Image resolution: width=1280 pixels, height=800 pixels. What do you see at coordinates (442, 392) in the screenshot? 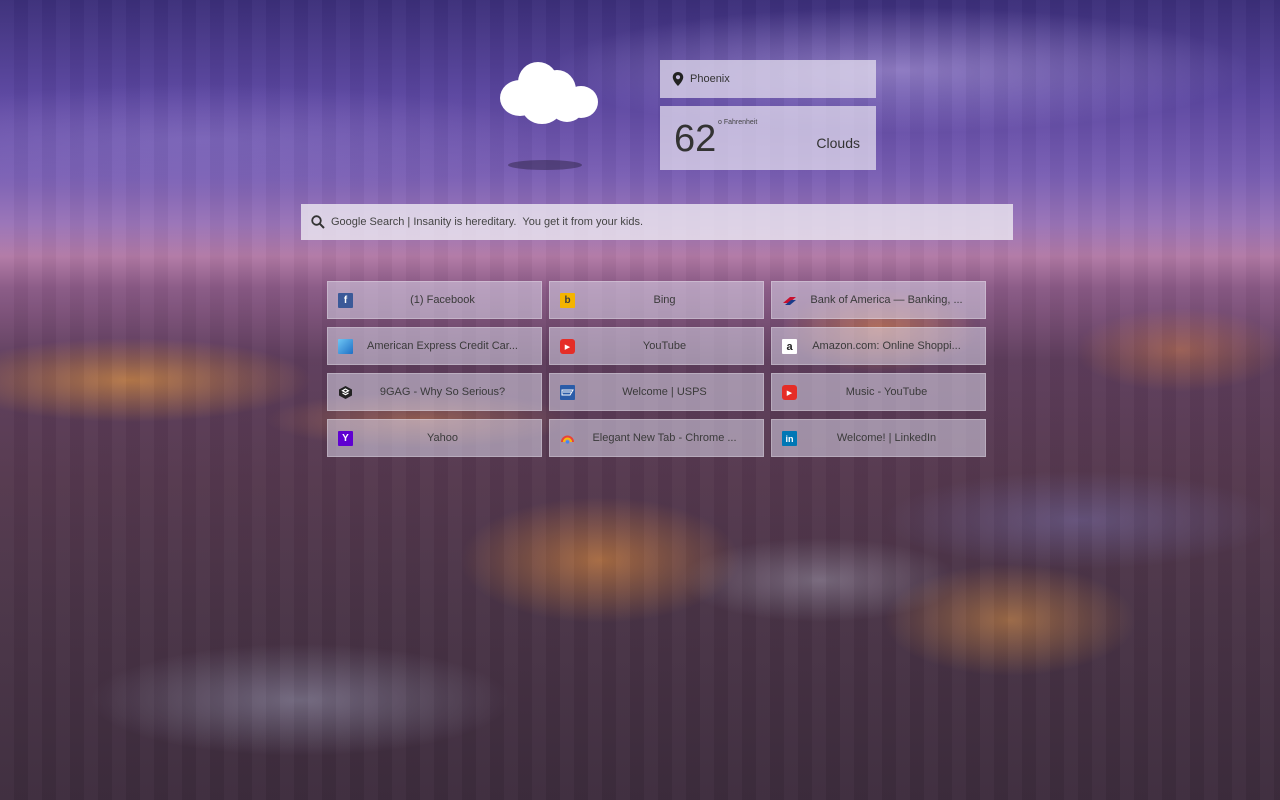
I see `tile-label: 9GAG - Why So Serious?` at bounding box center [442, 392].